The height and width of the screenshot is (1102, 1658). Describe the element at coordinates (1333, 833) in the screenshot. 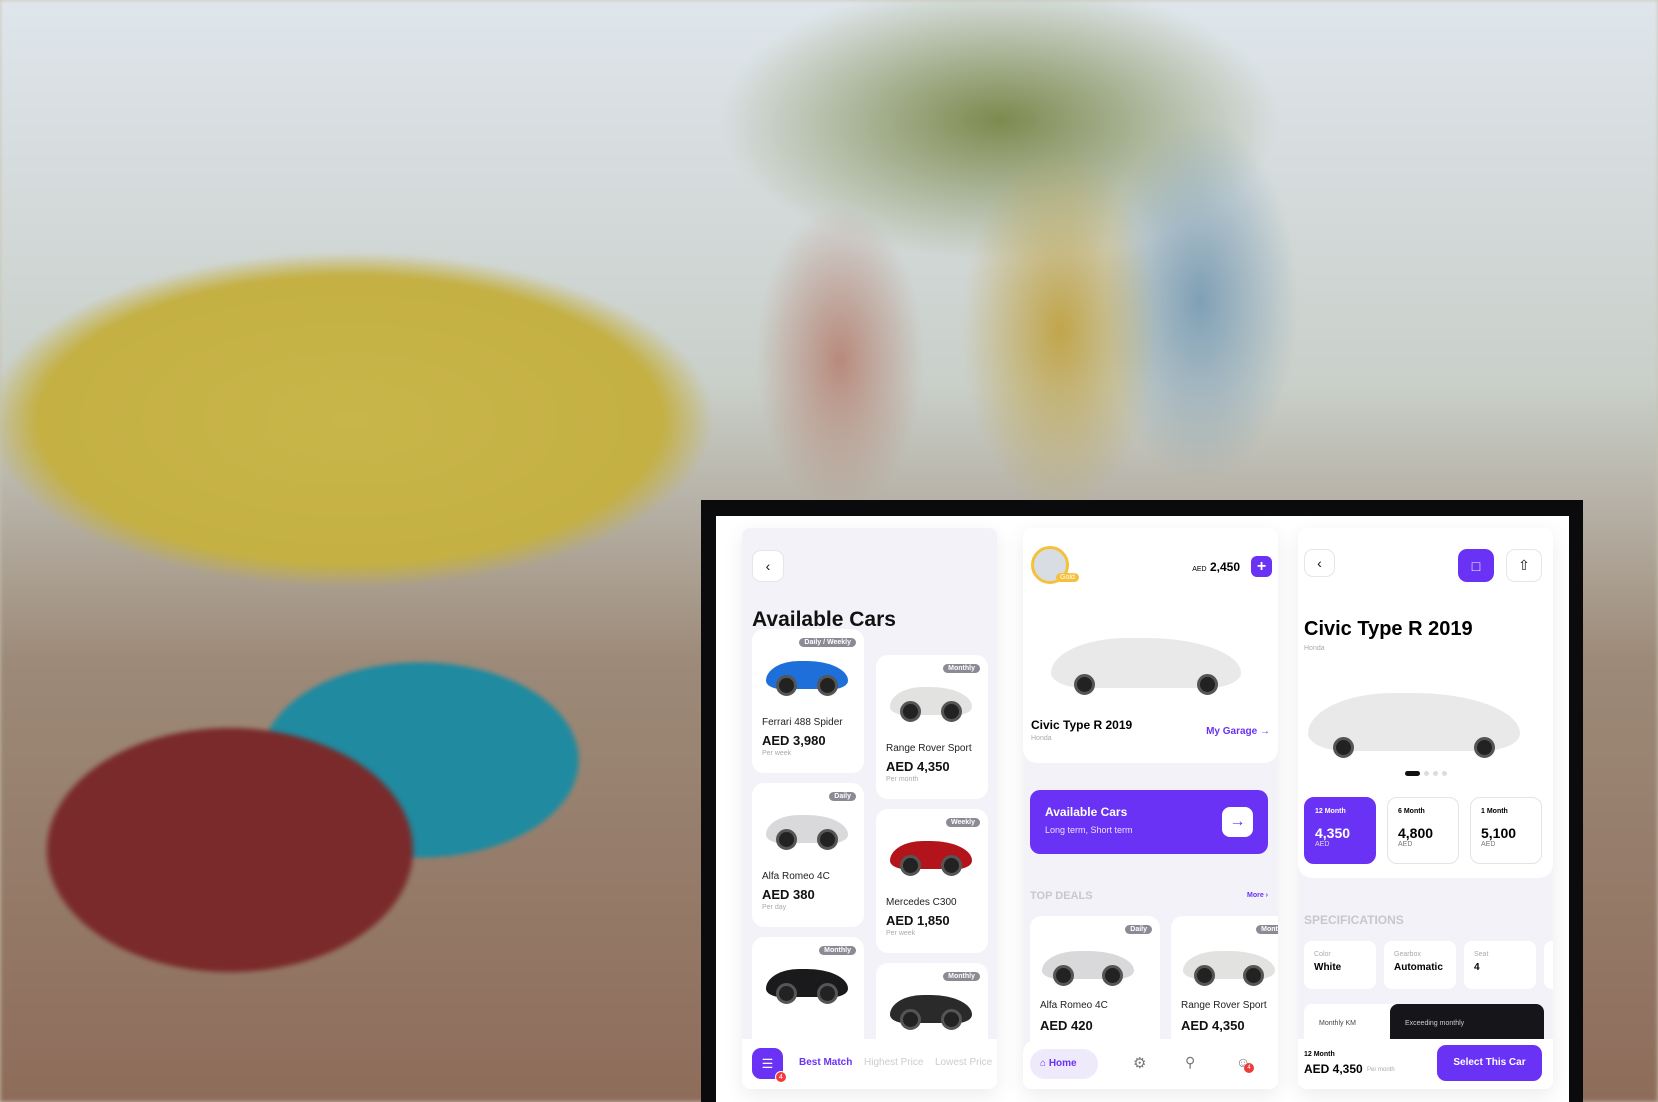

I see `plan-price: 4,350` at that location.